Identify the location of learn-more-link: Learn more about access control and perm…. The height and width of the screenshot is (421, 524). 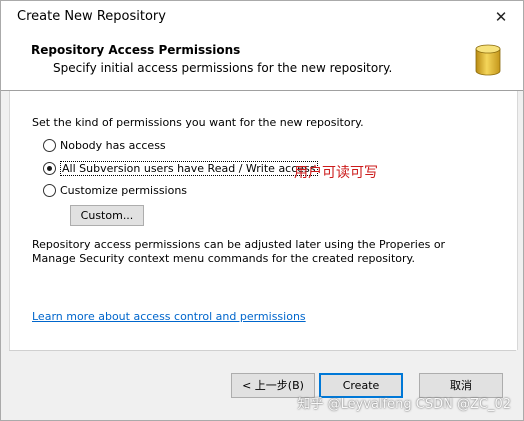
(169, 316).